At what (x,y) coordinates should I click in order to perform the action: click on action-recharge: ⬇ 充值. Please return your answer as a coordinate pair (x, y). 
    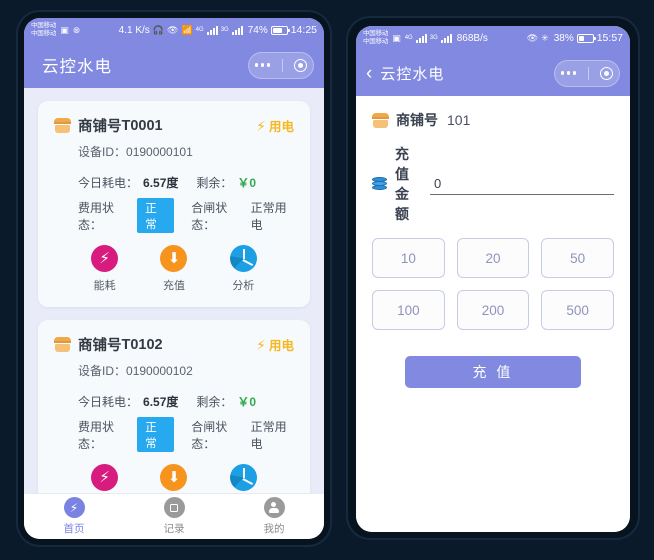
    Looking at the image, I should click on (174, 269).